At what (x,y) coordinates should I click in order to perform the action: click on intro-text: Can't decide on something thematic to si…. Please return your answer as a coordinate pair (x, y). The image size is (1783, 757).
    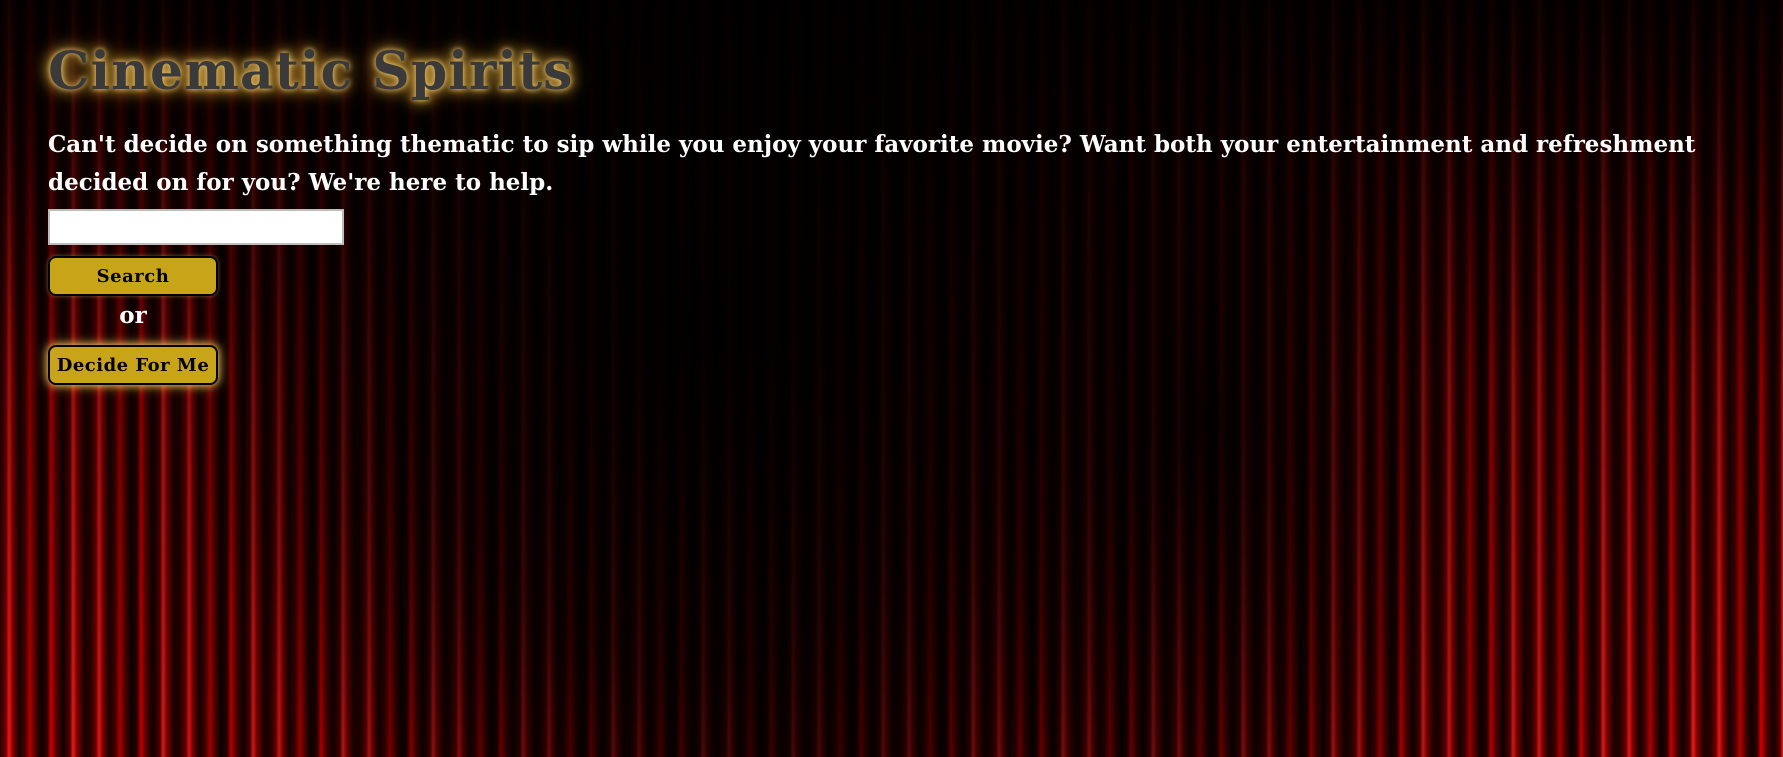
    Looking at the image, I should click on (872, 163).